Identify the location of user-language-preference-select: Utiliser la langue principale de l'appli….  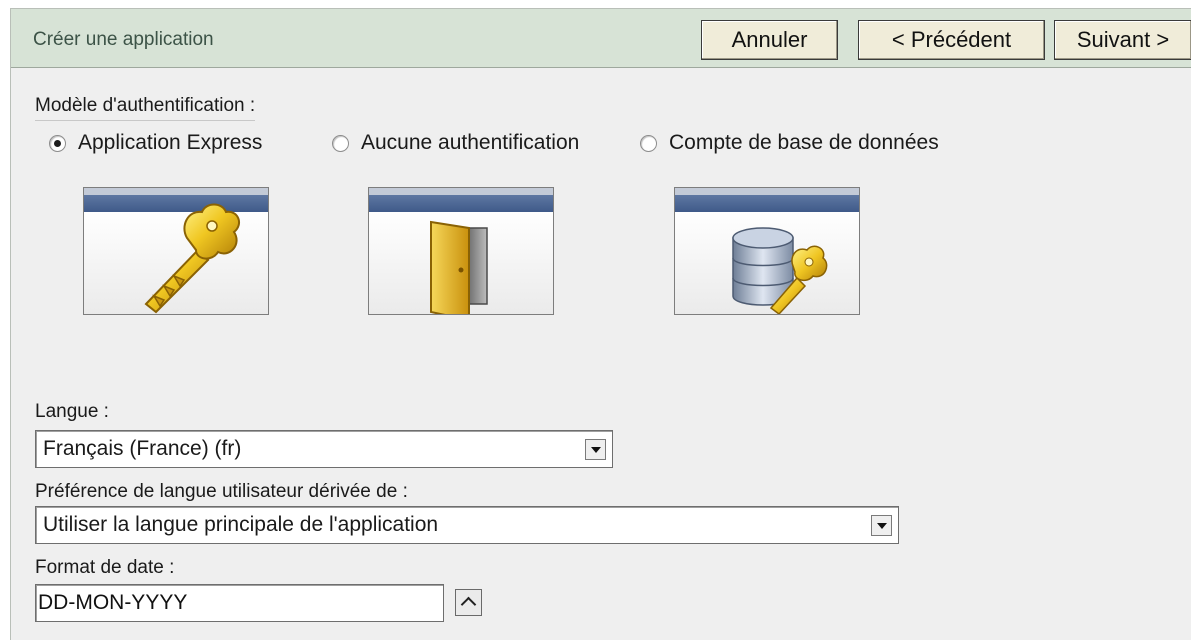
(467, 525).